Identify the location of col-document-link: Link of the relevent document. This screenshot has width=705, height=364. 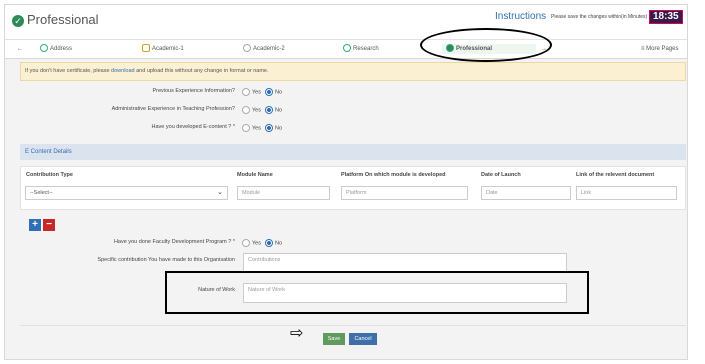
(615, 175).